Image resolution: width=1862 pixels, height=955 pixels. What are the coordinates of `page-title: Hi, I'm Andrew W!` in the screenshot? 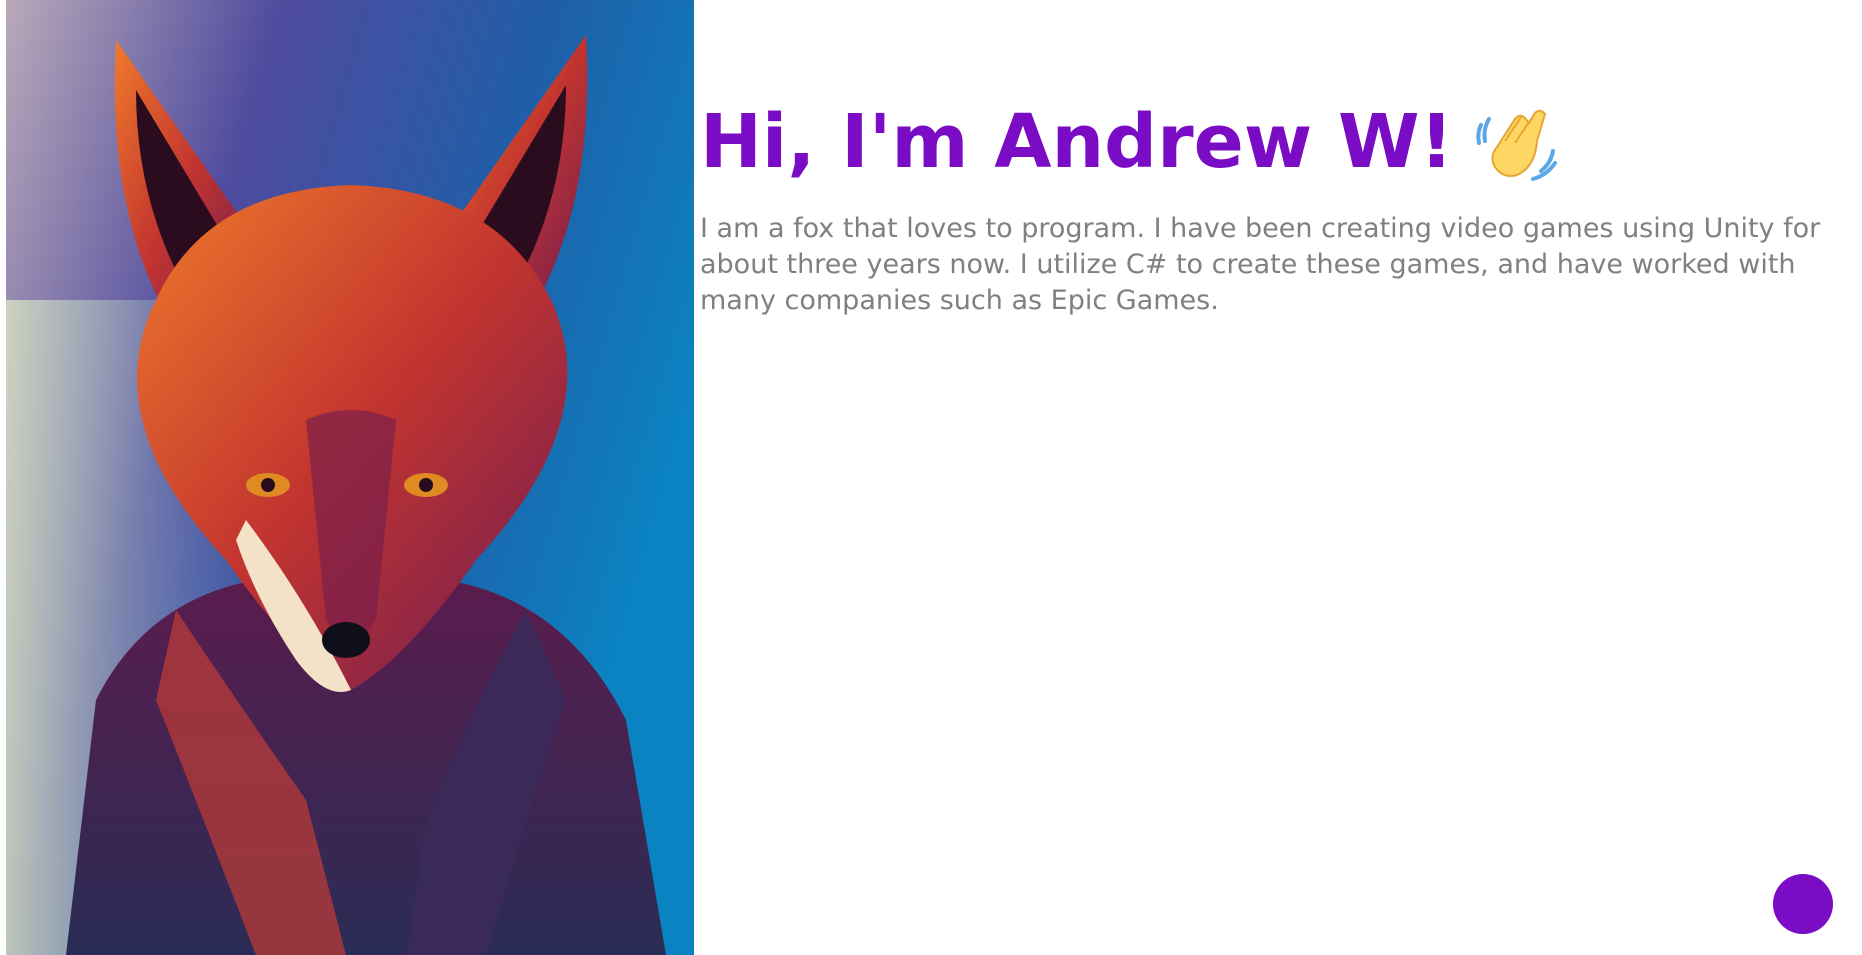 It's located at (1281, 142).